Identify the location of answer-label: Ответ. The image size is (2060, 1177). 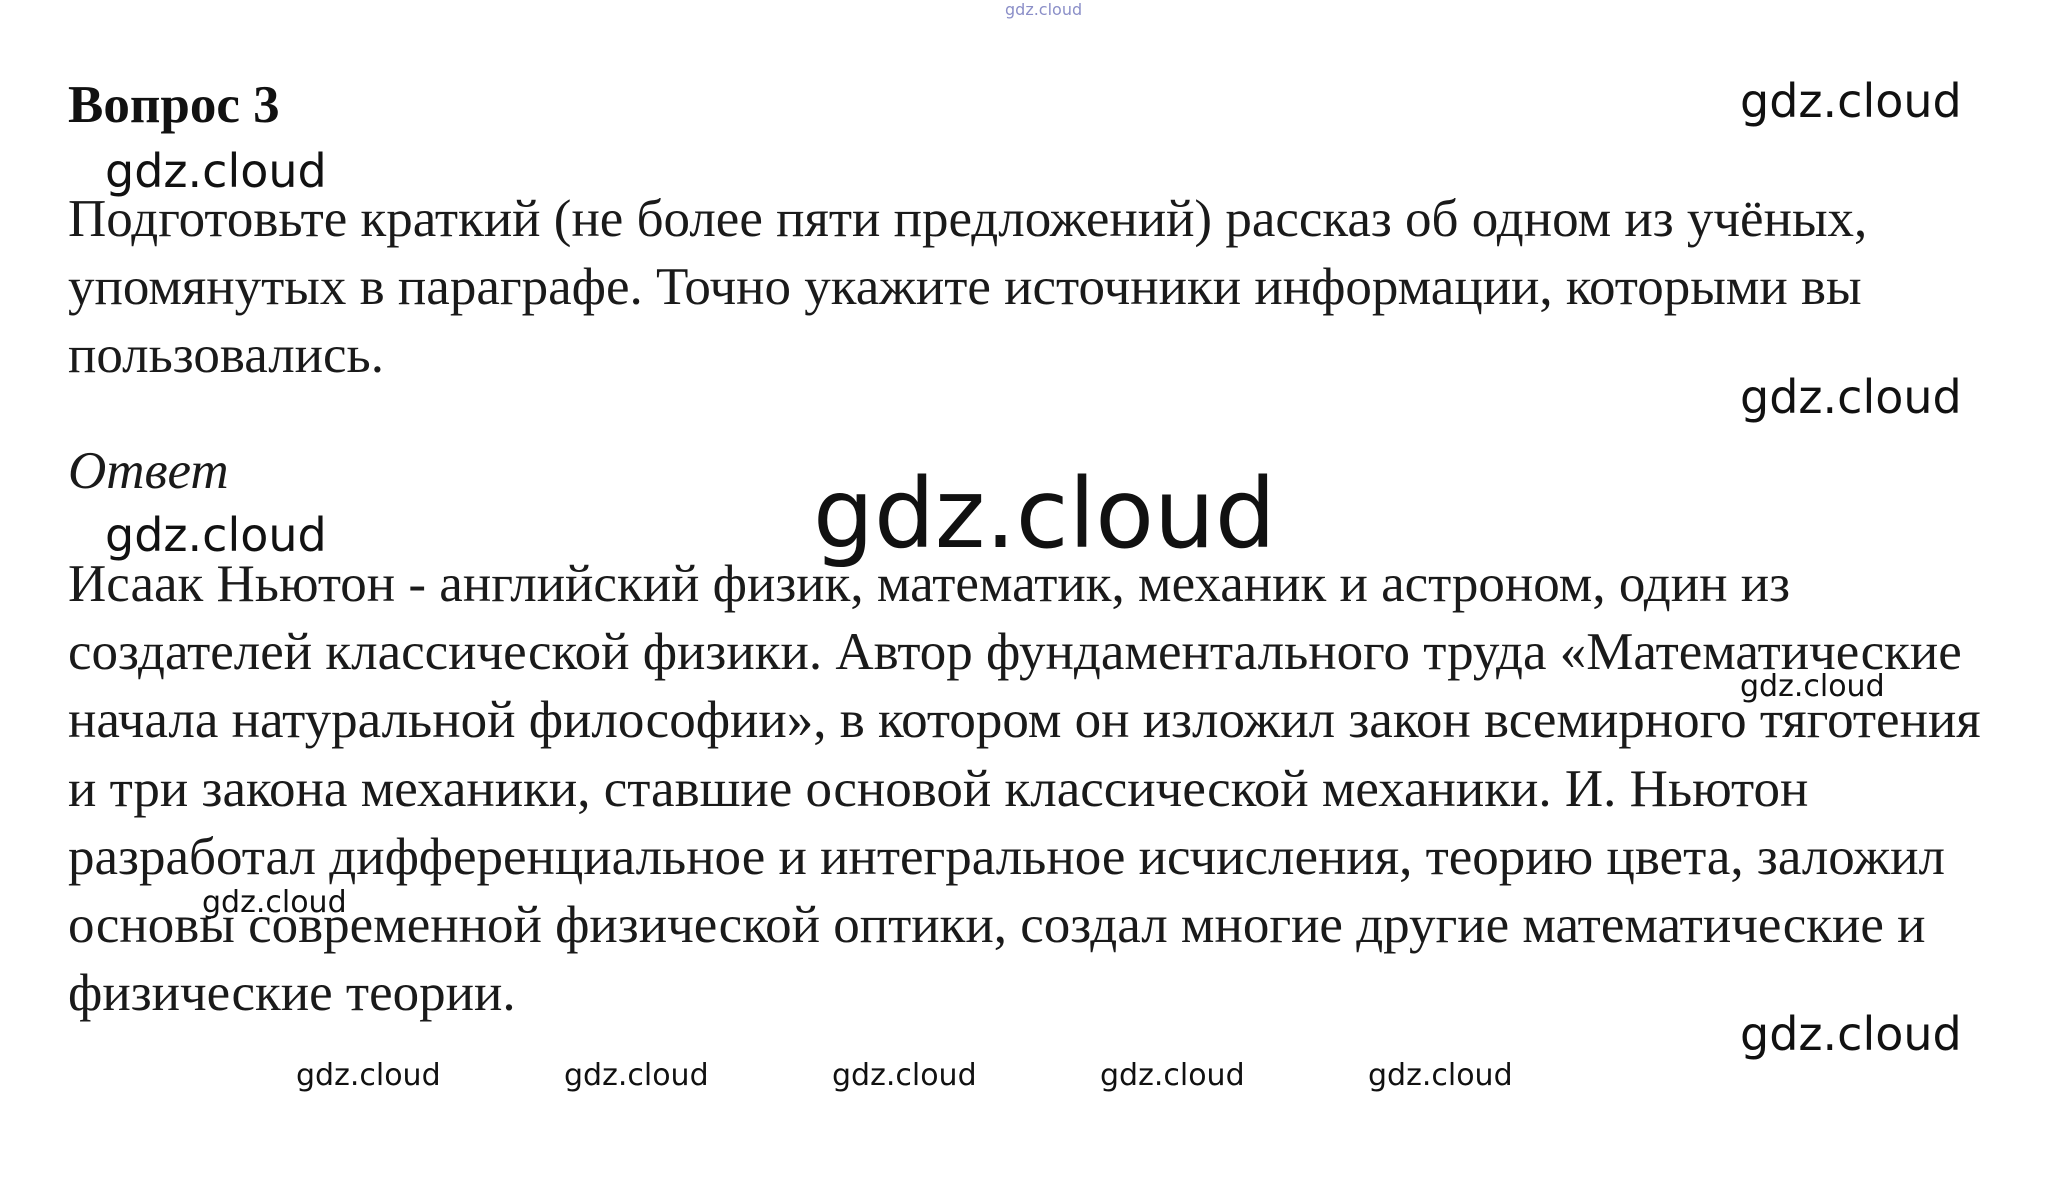
(148, 471).